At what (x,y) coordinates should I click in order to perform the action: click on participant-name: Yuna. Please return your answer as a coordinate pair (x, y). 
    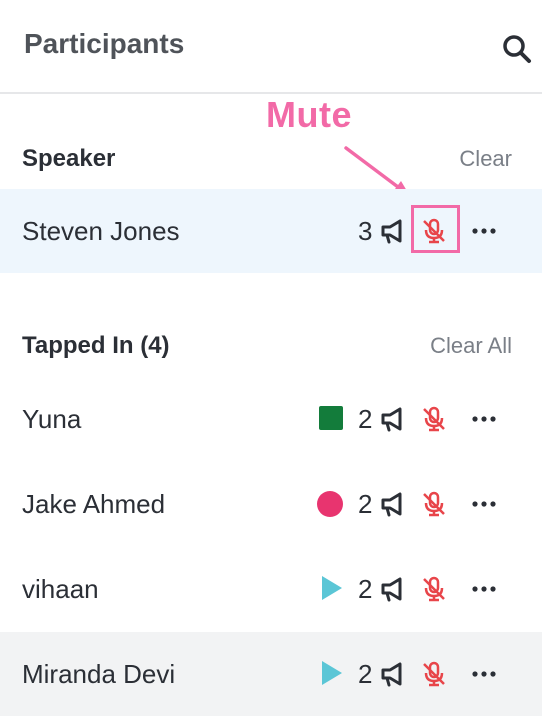
    Looking at the image, I should click on (52, 419).